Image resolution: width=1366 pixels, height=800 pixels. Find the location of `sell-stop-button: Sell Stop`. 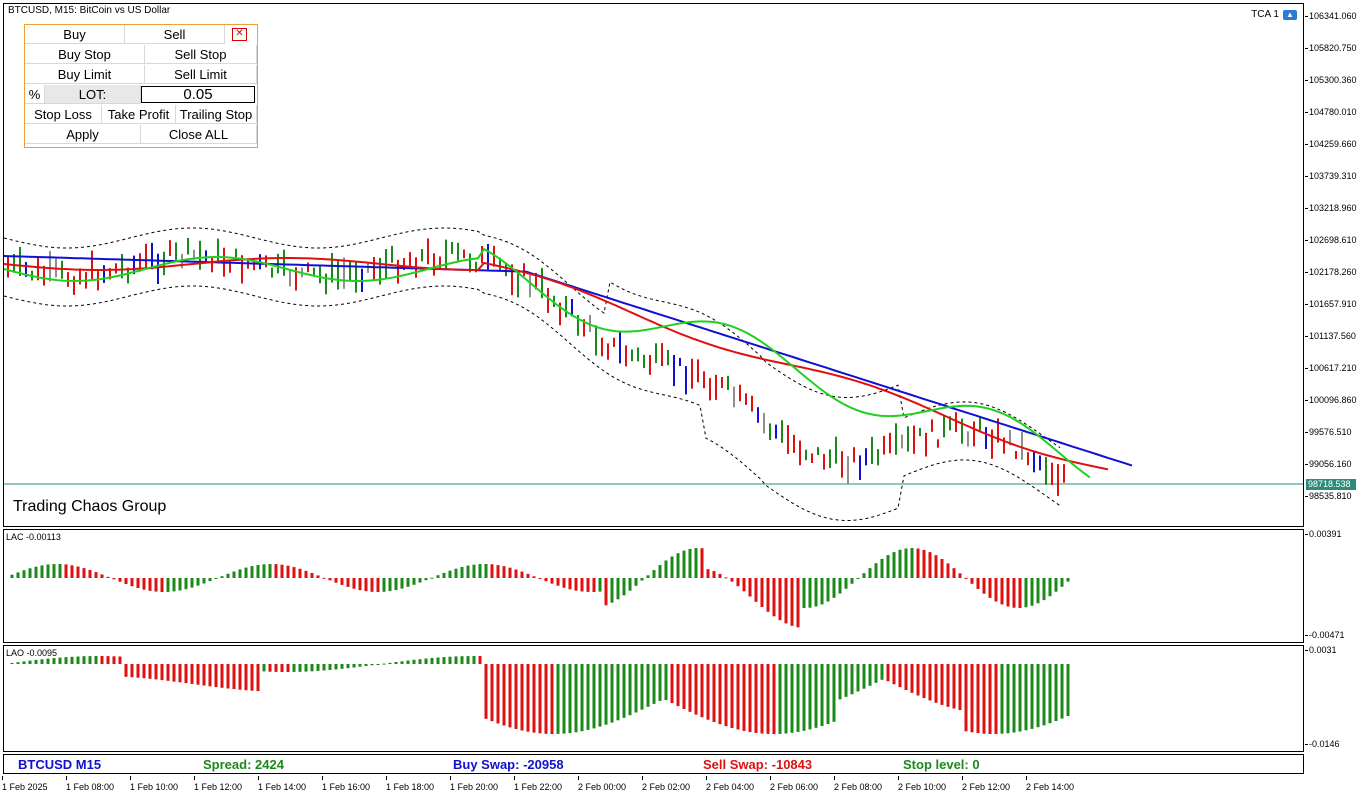

sell-stop-button: Sell Stop is located at coordinates (201, 54).